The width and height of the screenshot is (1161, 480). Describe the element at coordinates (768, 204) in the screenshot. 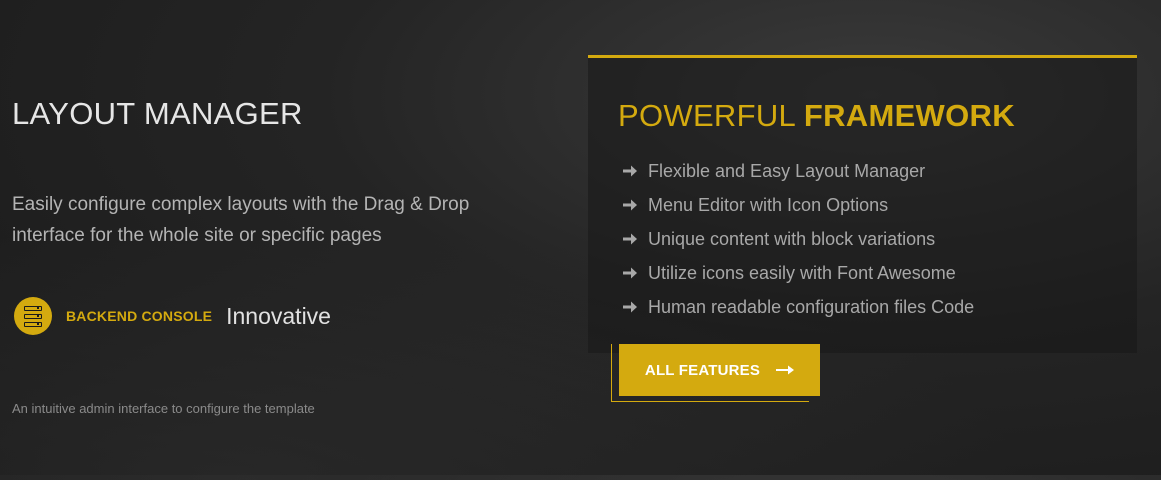

I see `feature-text: Menu Editor with Icon Options` at that location.